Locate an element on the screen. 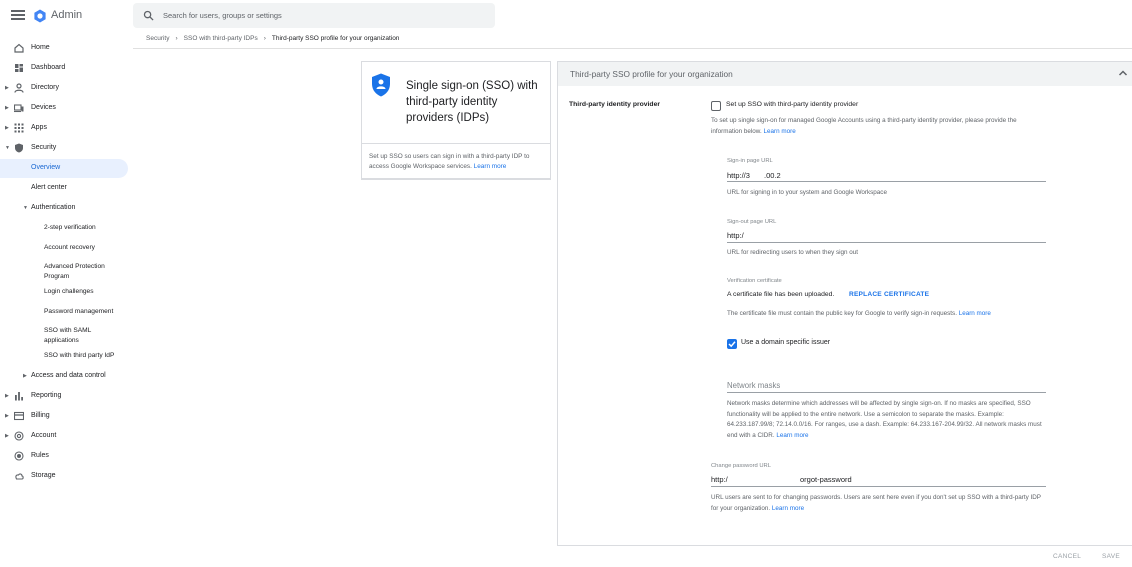  certificate-label: Verification certificate is located at coordinates (754, 281).